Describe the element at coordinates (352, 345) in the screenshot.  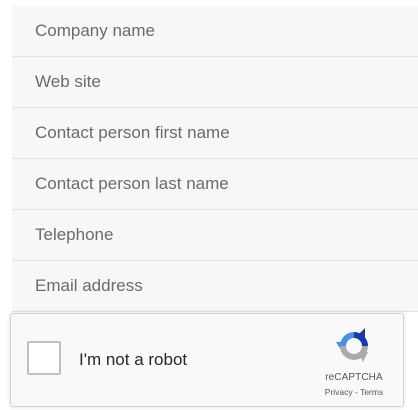
I see `recaptcha-logo-icon` at that location.